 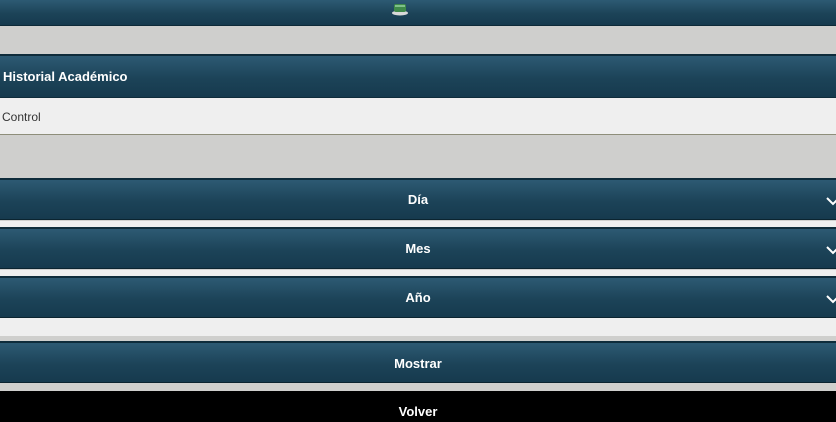 What do you see at coordinates (418, 13) in the screenshot?
I see `top-bar` at bounding box center [418, 13].